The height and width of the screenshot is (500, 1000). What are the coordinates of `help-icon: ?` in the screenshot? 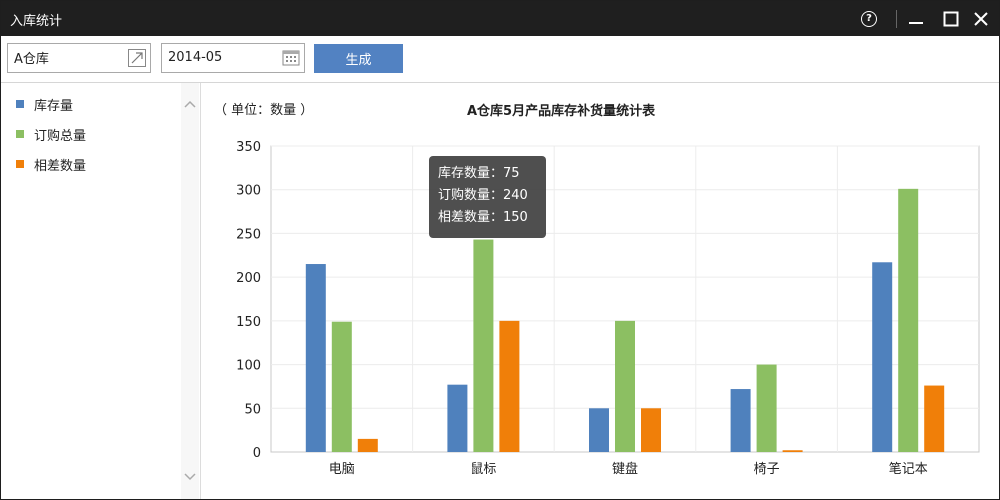 It's located at (869, 18).